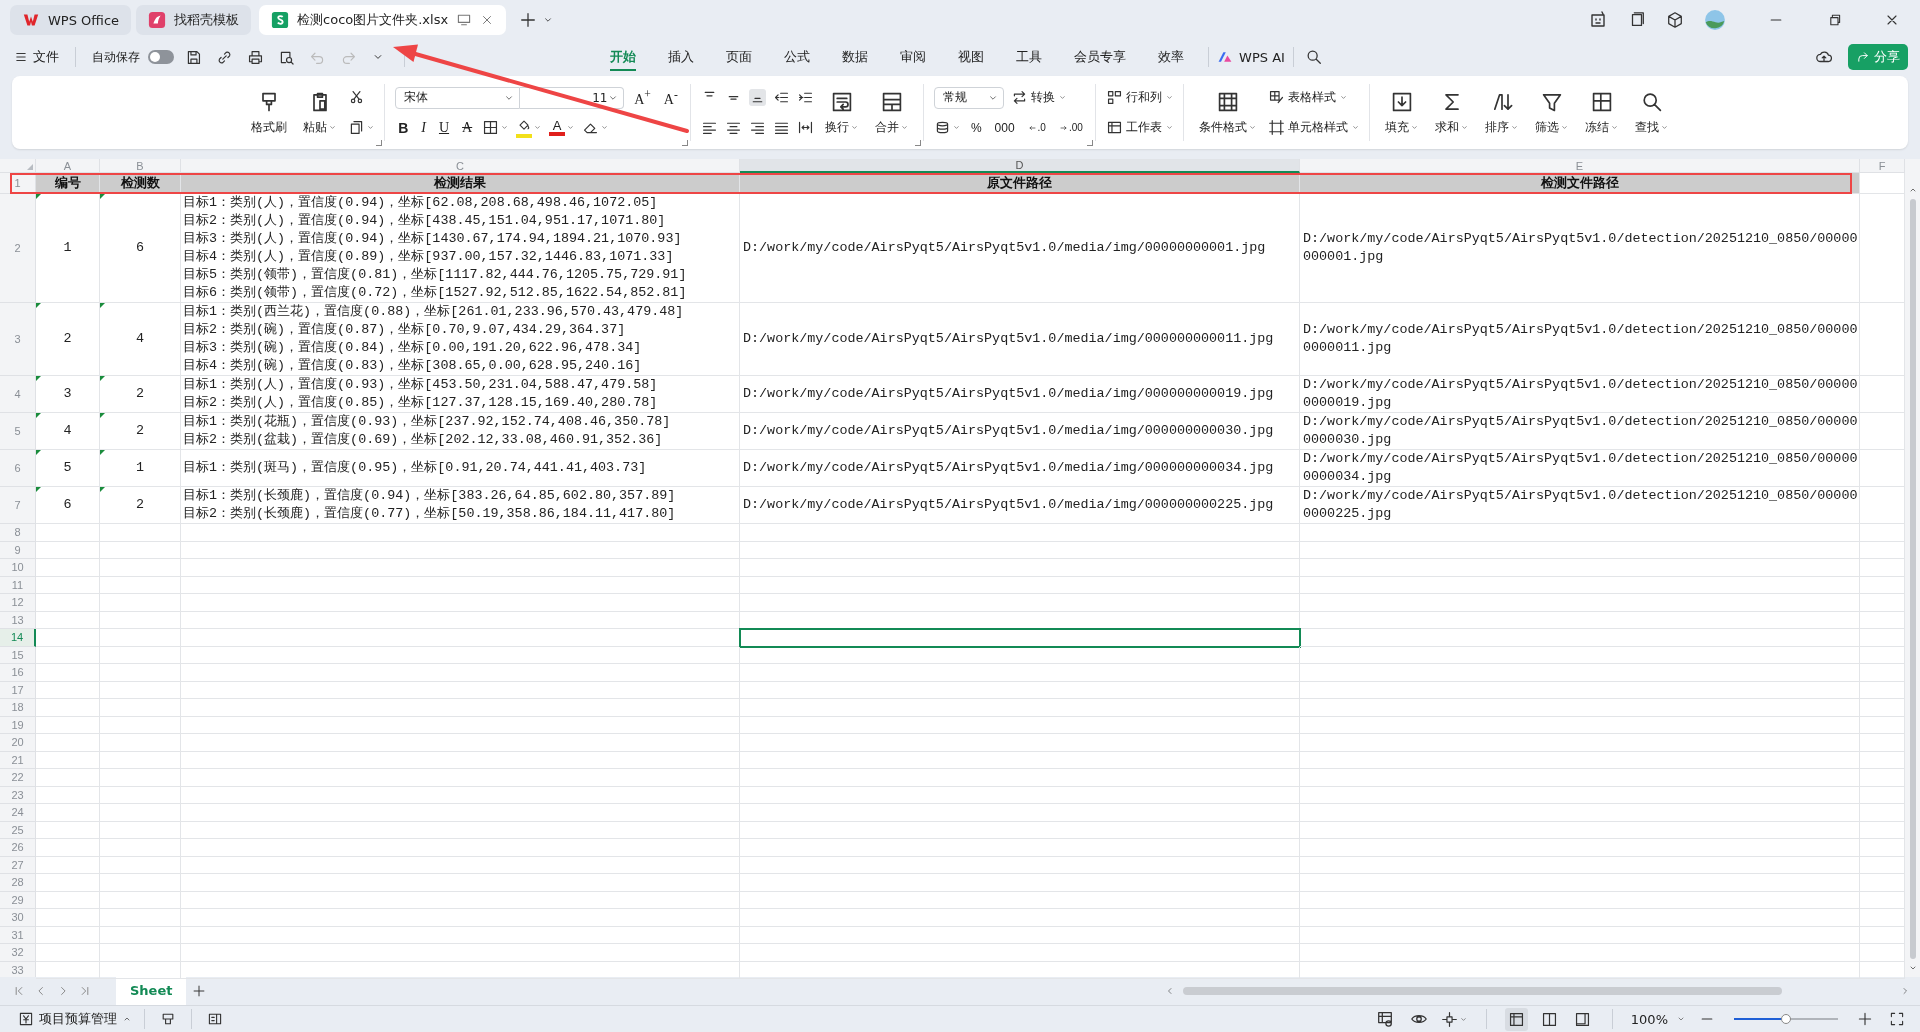 The width and height of the screenshot is (1920, 1032). What do you see at coordinates (1865, 1019) in the screenshot?
I see `zoom-in-icon` at bounding box center [1865, 1019].